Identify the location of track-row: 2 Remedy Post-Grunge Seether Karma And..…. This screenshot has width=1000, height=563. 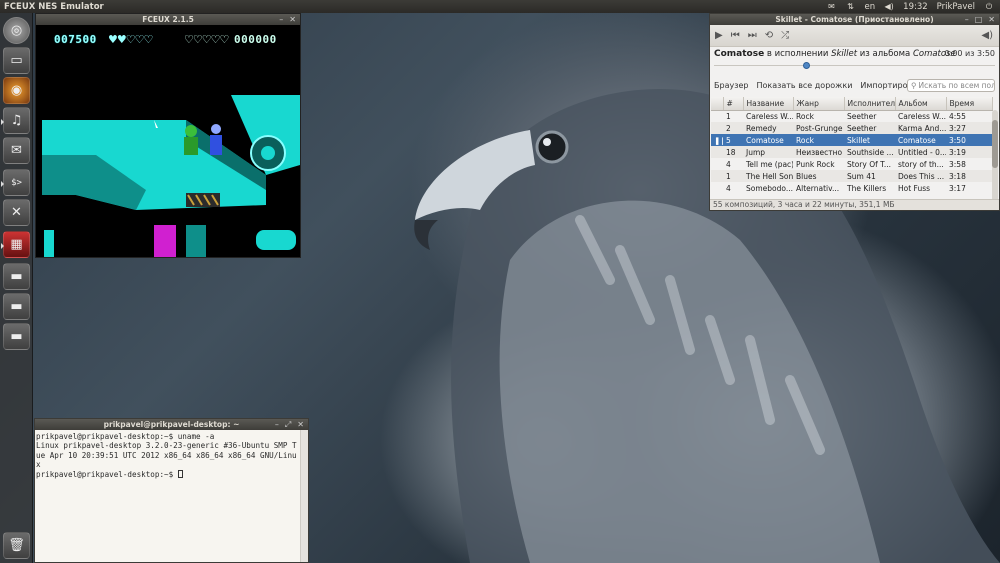
(851, 128).